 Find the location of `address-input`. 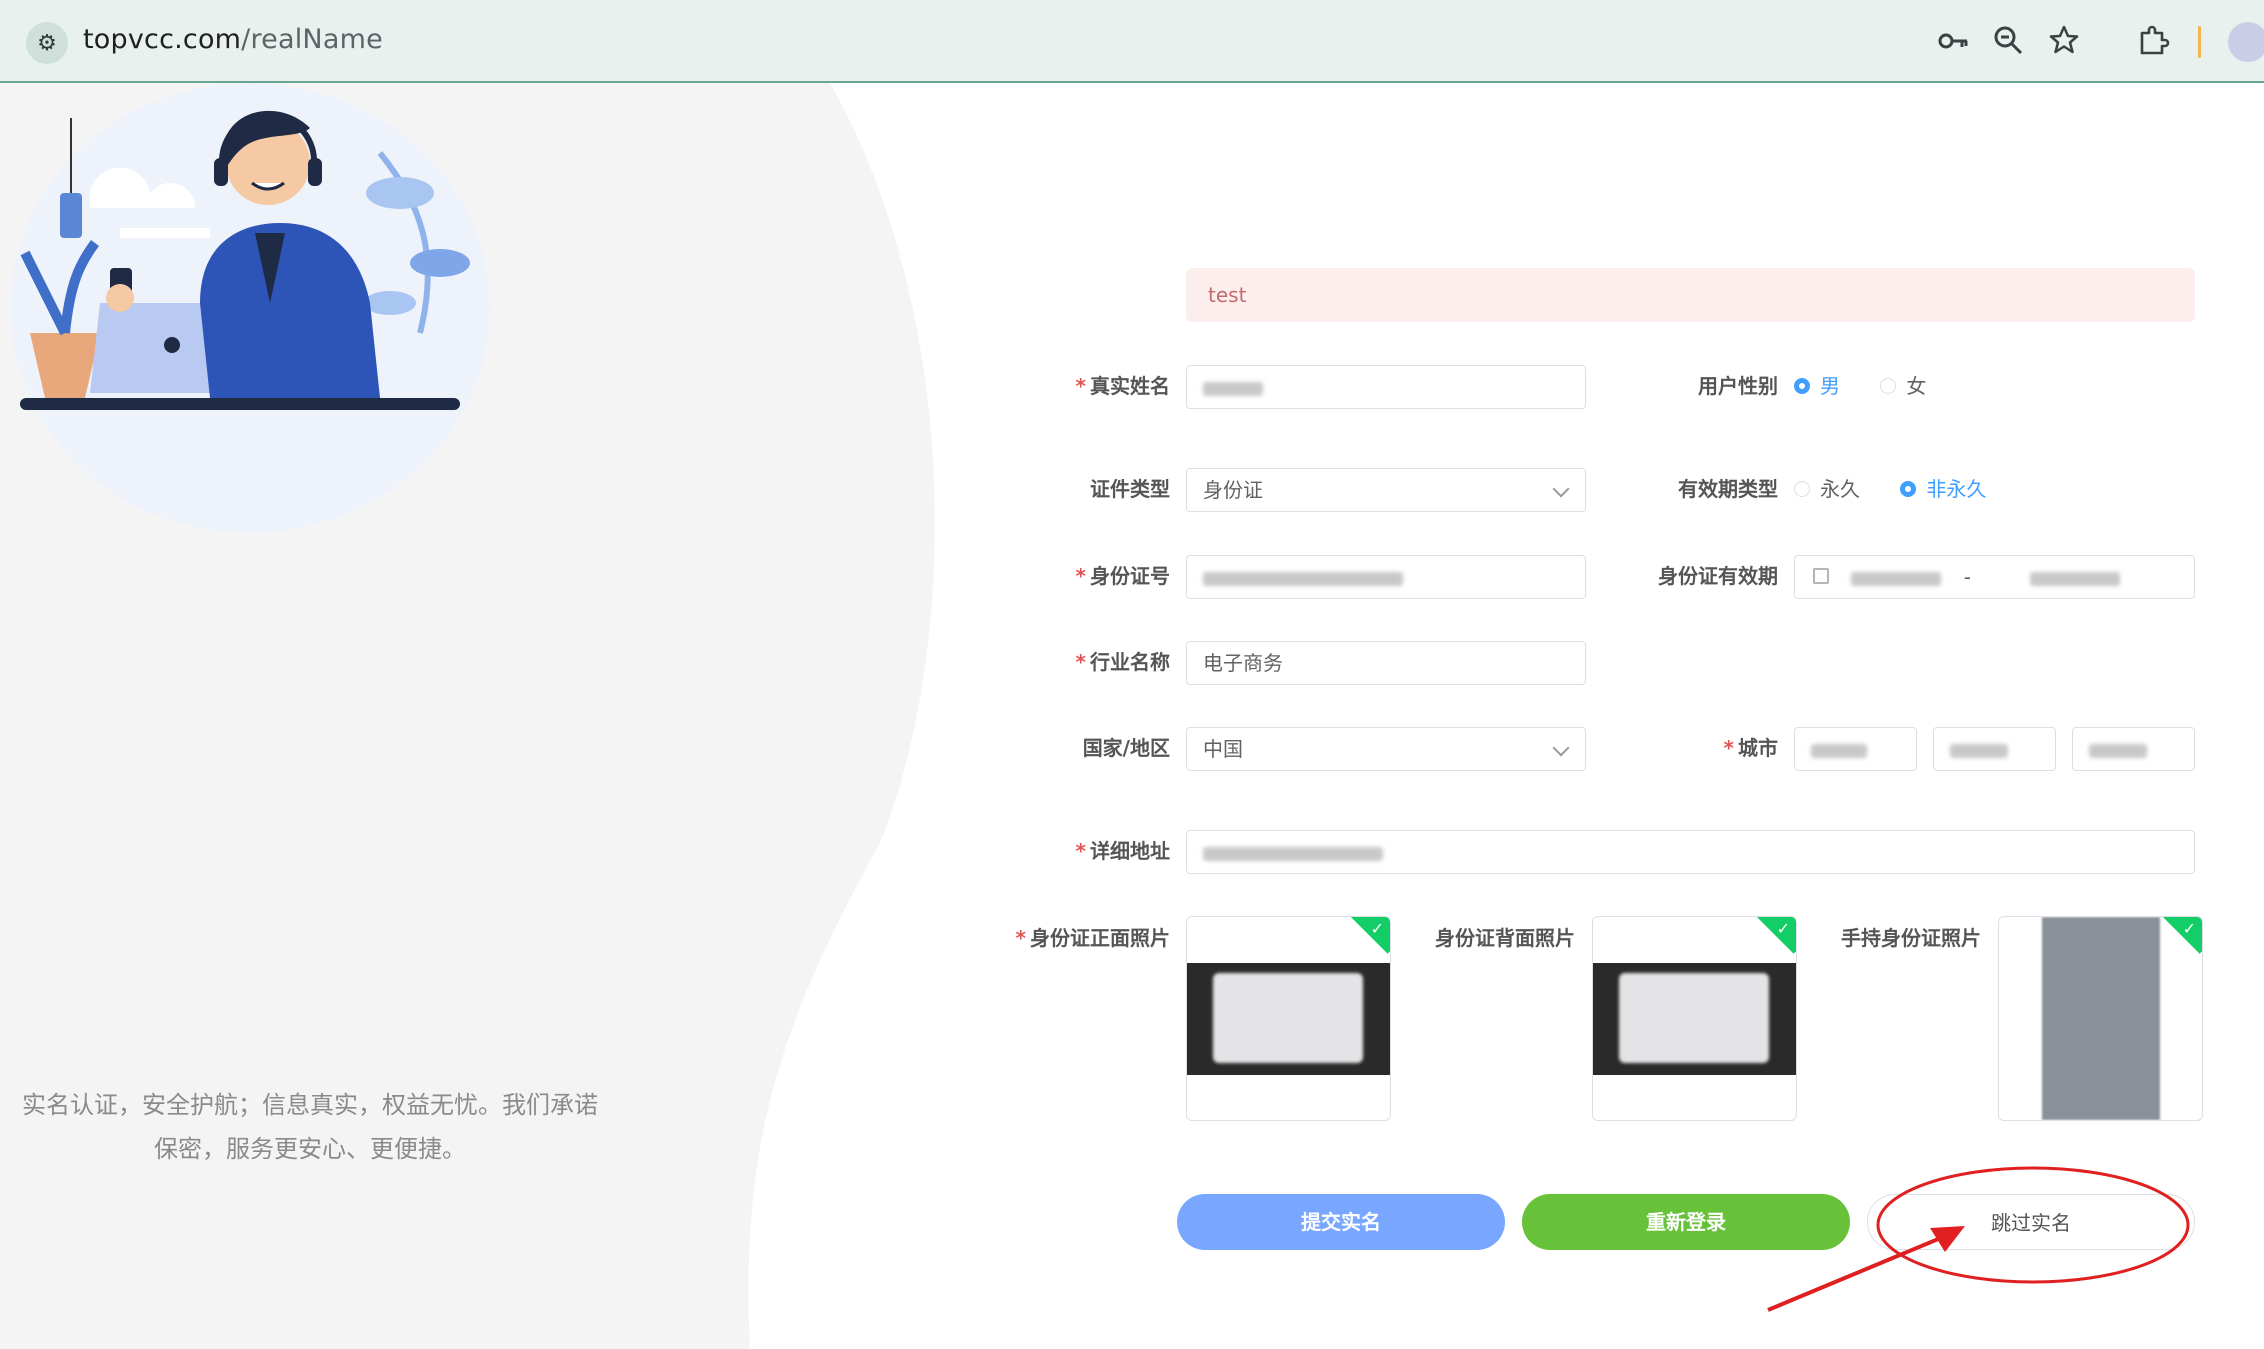

address-input is located at coordinates (1690, 852).